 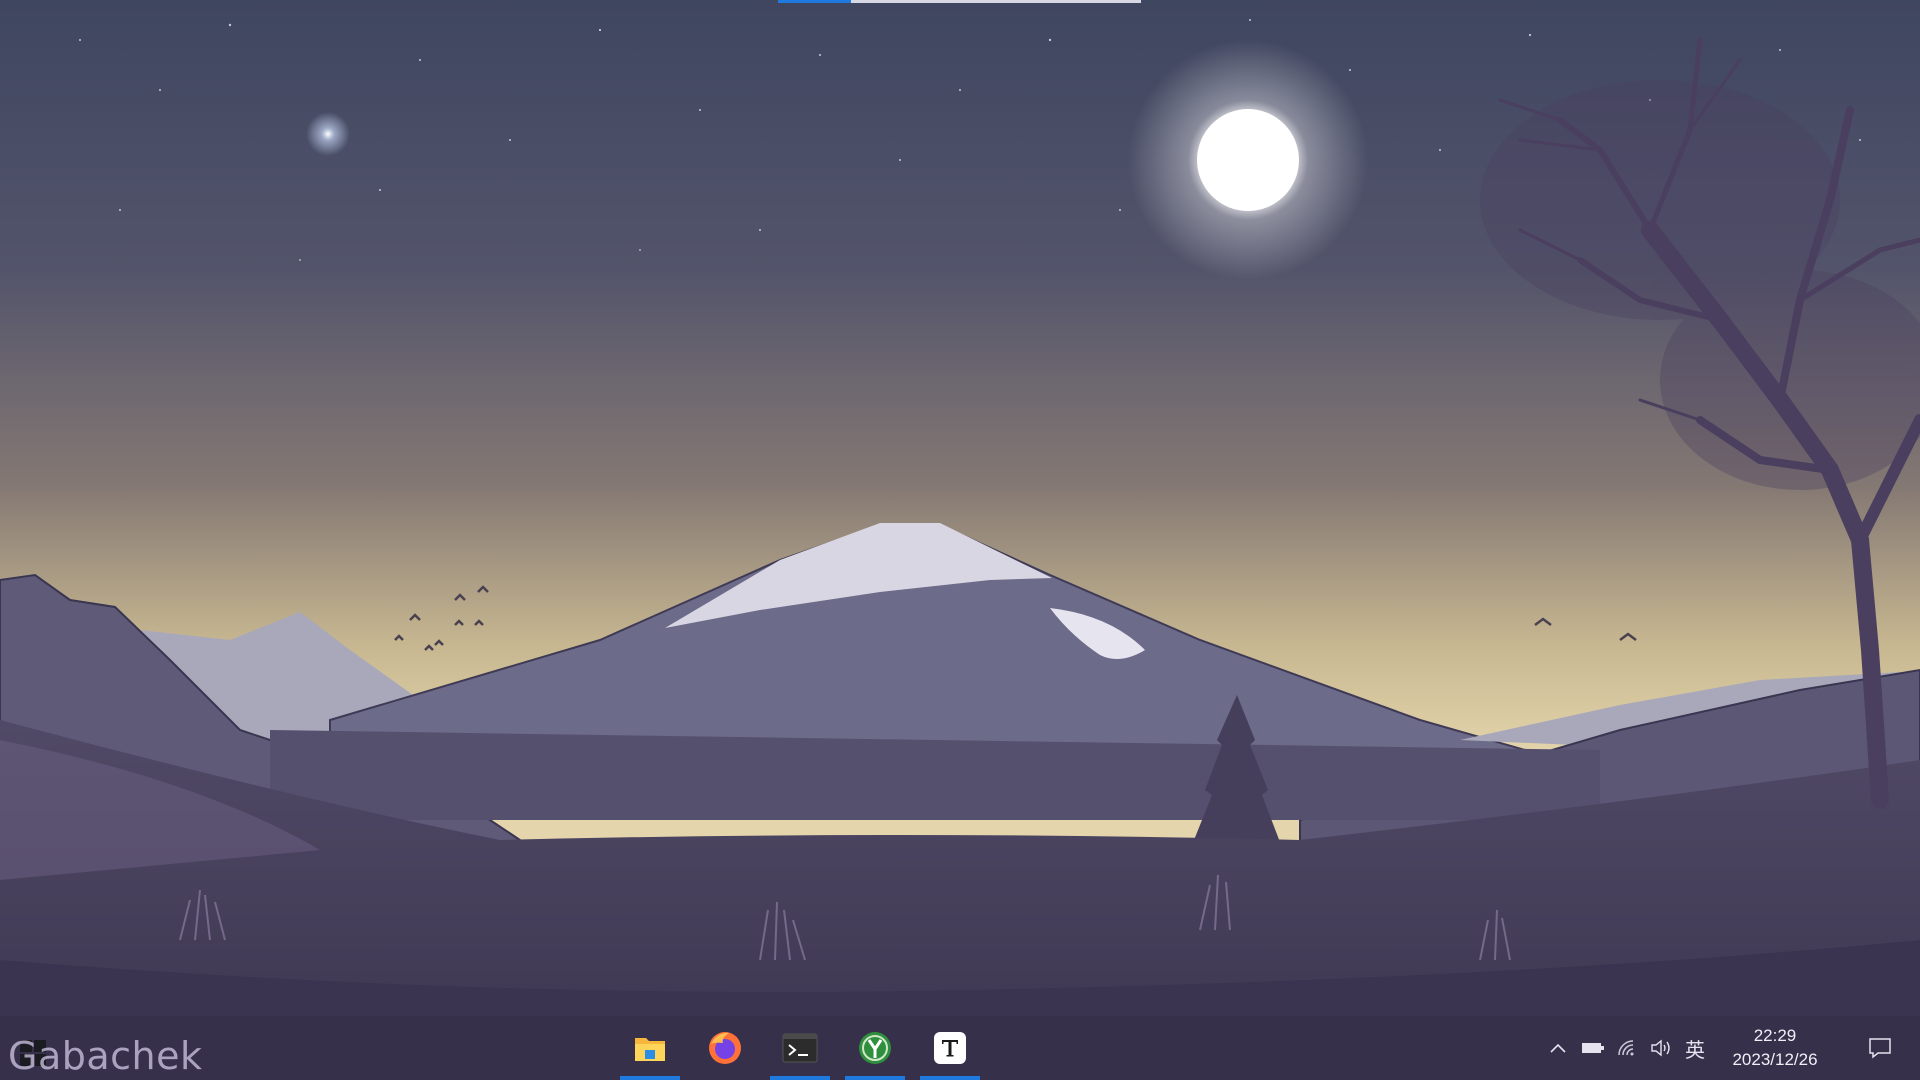 I want to click on folder-icon, so click(x=650, y=1049).